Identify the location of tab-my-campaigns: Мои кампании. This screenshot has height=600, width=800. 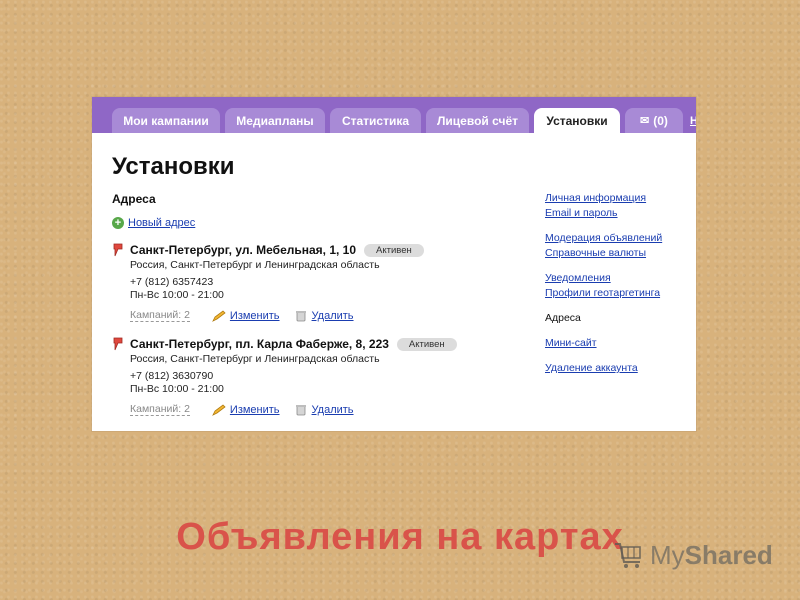
(166, 120).